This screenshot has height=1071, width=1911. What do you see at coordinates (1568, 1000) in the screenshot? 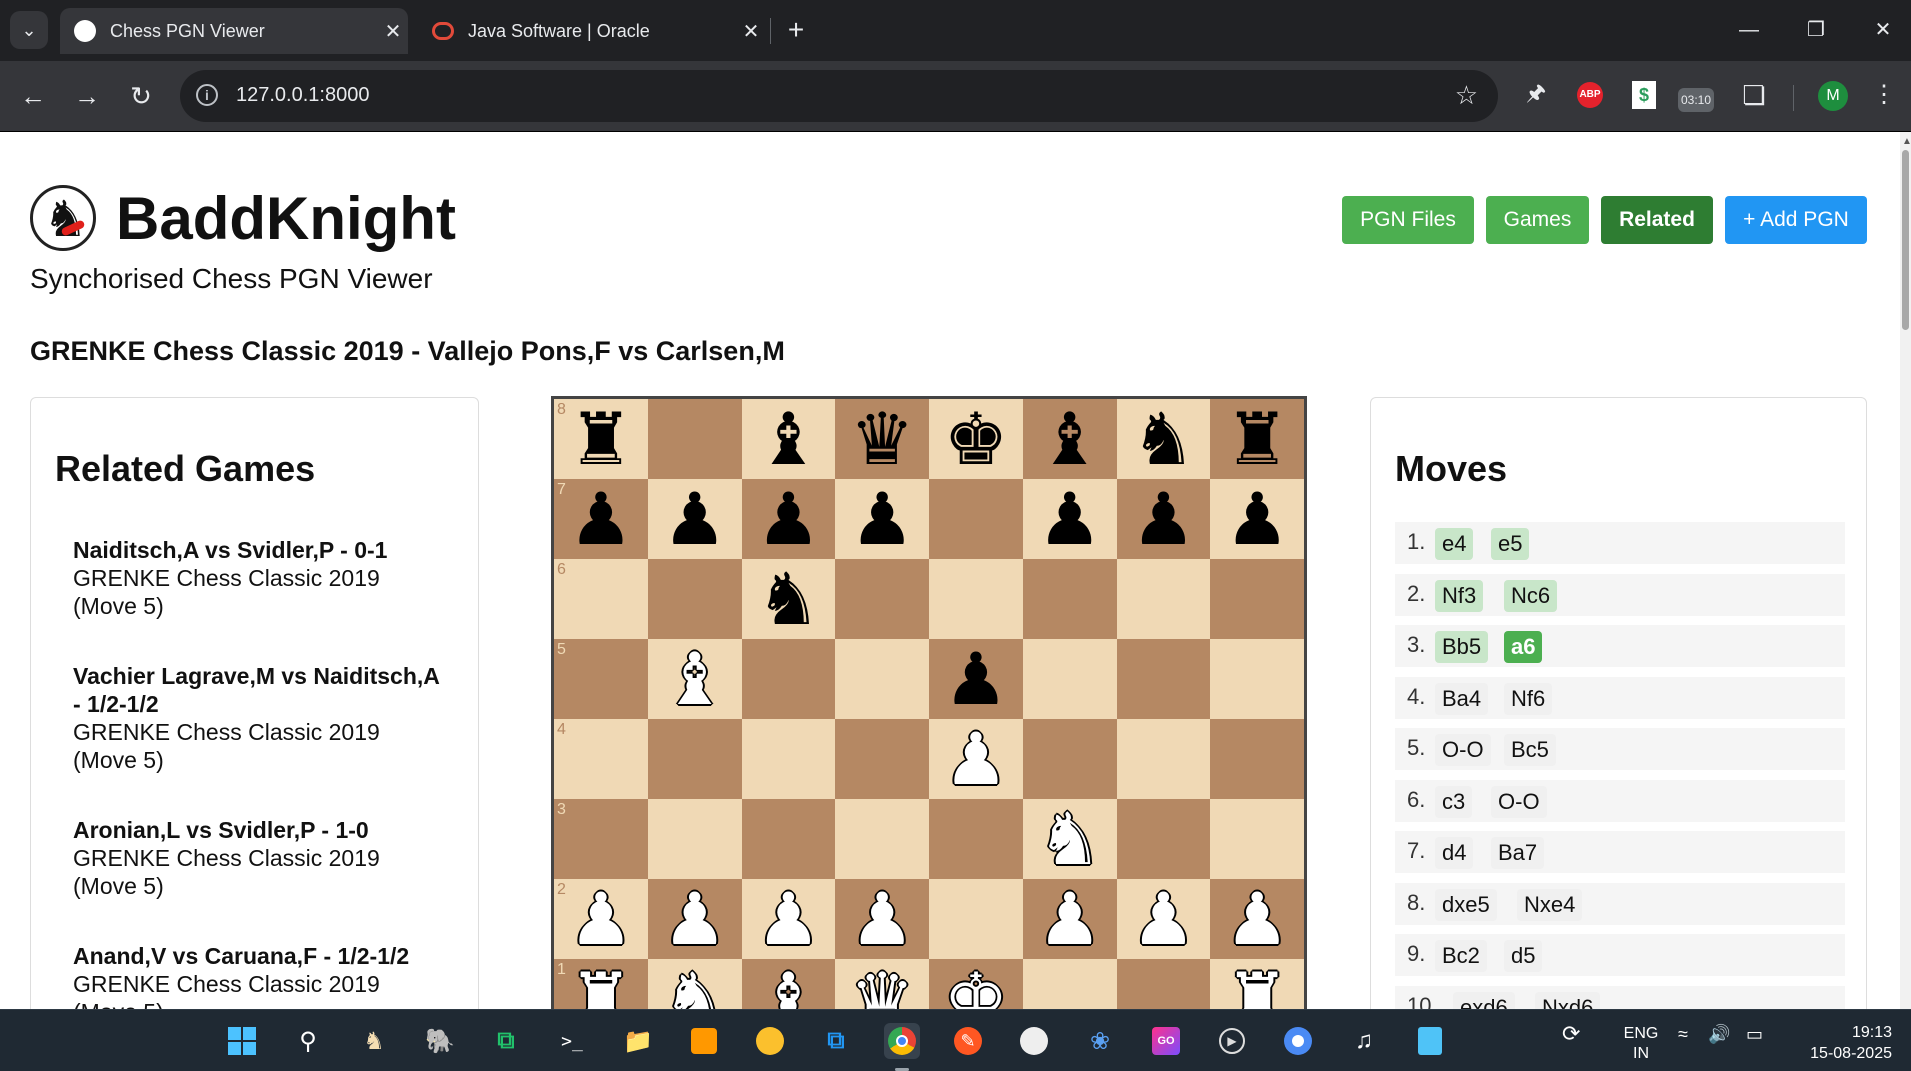
I see `black-move-button: Nxd6` at bounding box center [1568, 1000].